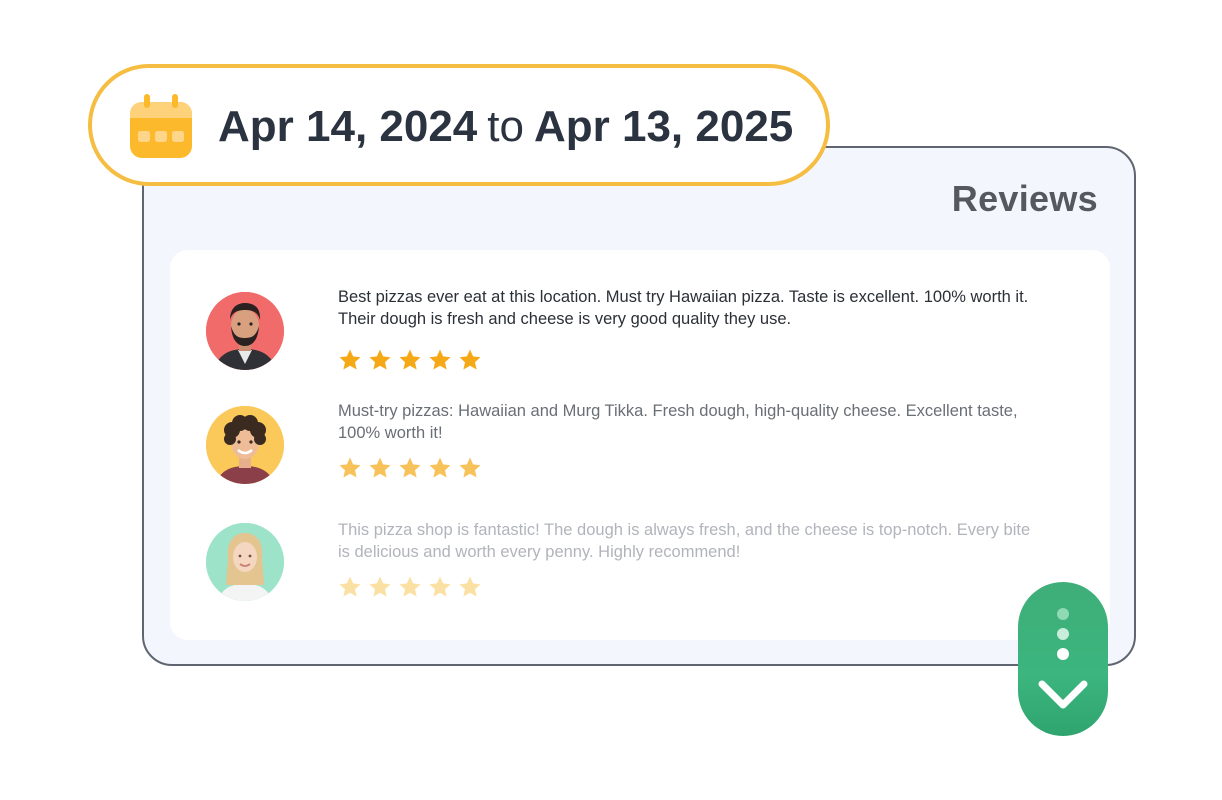 The width and height of the screenshot is (1222, 800). What do you see at coordinates (390, 433) in the screenshot?
I see `review-text-line: 100% worth it!` at bounding box center [390, 433].